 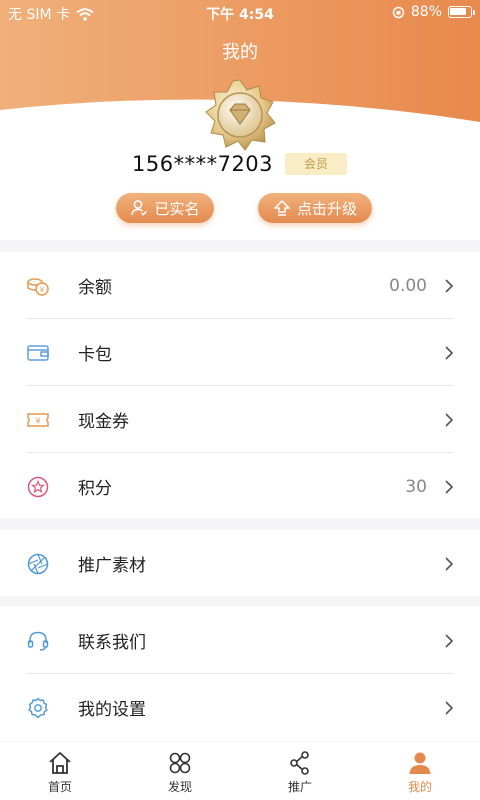 What do you see at coordinates (38, 487) in the screenshot?
I see `points-star-icon` at bounding box center [38, 487].